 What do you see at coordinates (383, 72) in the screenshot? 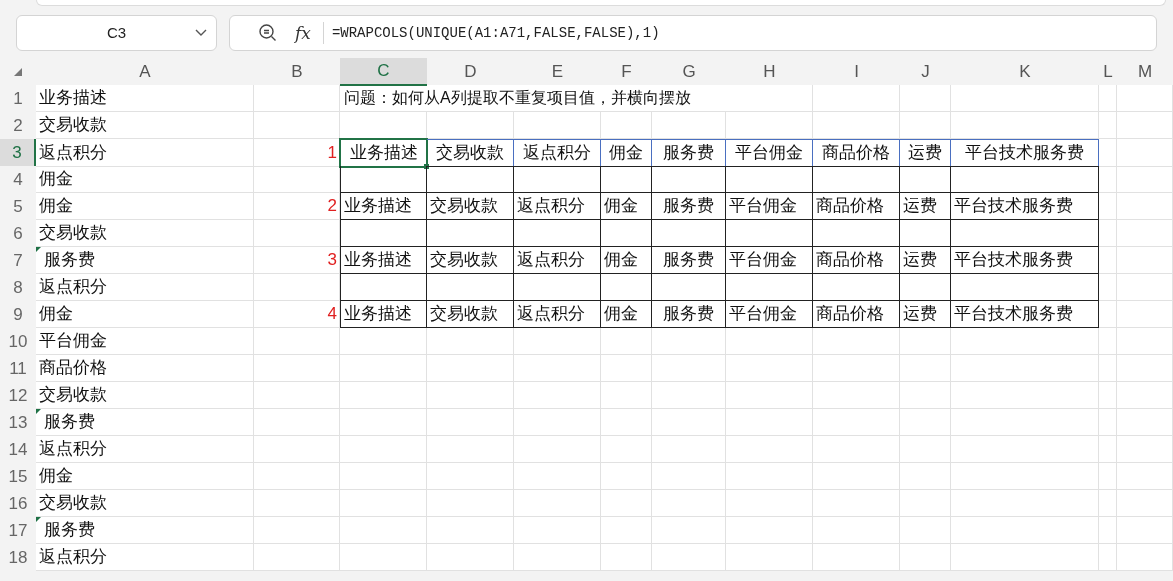
I see `column-header: C` at bounding box center [383, 72].